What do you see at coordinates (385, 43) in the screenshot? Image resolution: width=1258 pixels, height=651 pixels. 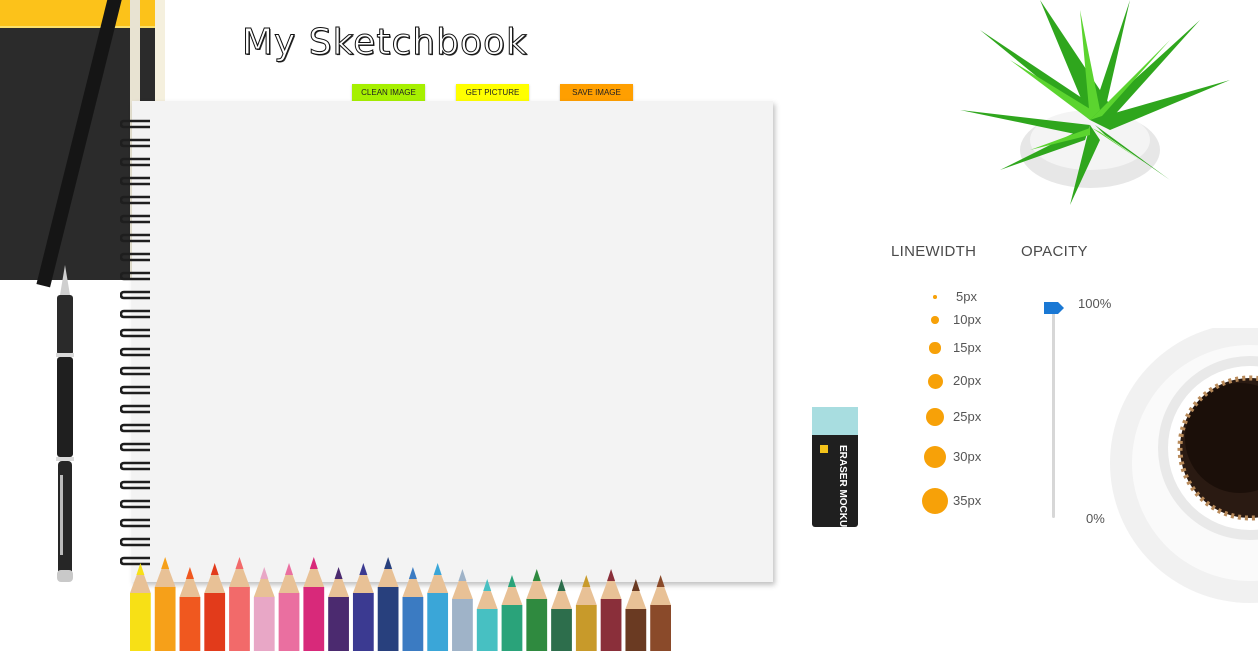 I see `page-title: My Sketchbook` at bounding box center [385, 43].